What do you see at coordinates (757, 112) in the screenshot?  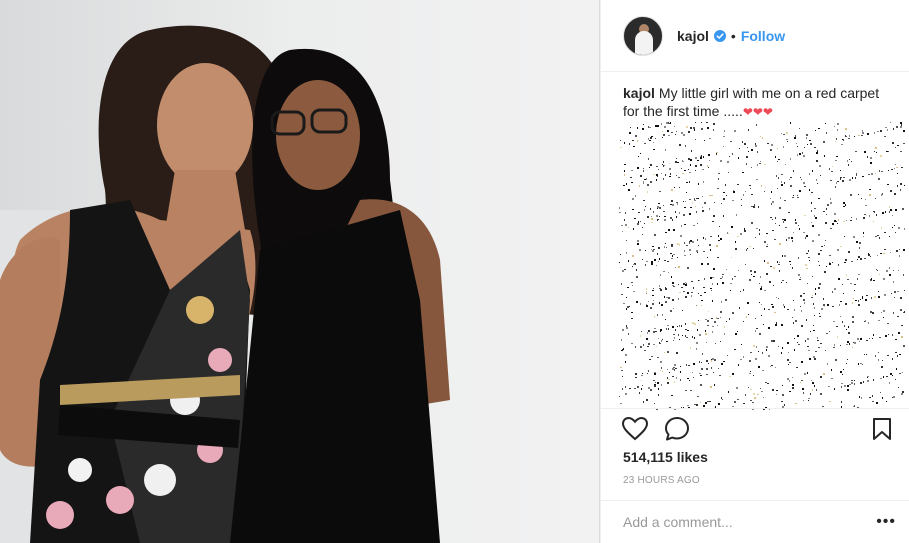 I see `caption-hearts: ❤❤❤` at bounding box center [757, 112].